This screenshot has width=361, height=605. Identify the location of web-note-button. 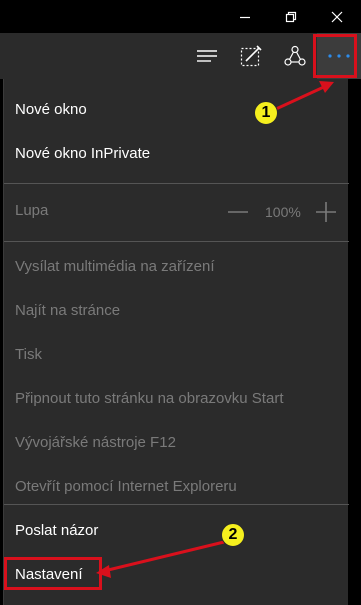
(251, 56).